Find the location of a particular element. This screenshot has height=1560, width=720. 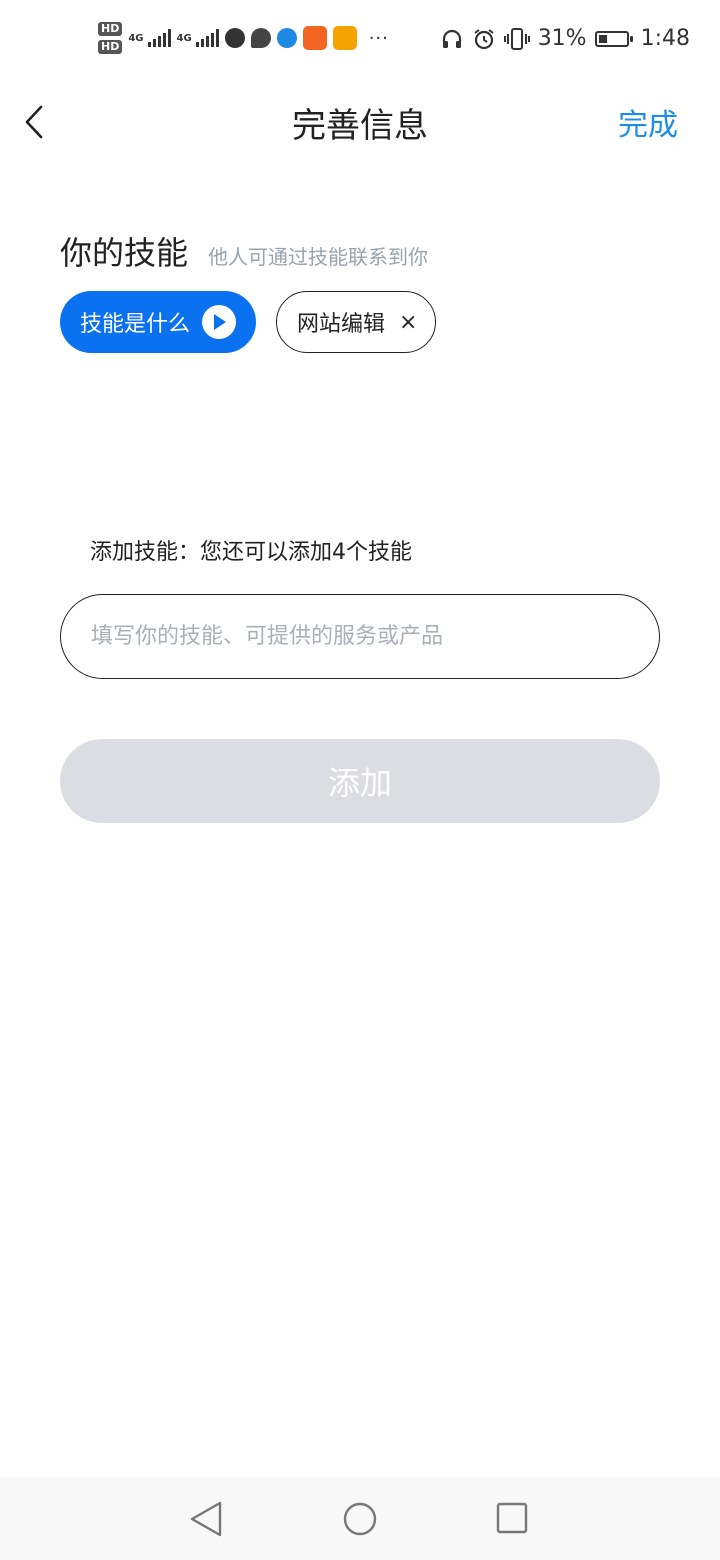

app-notification-icon is located at coordinates (286, 38).